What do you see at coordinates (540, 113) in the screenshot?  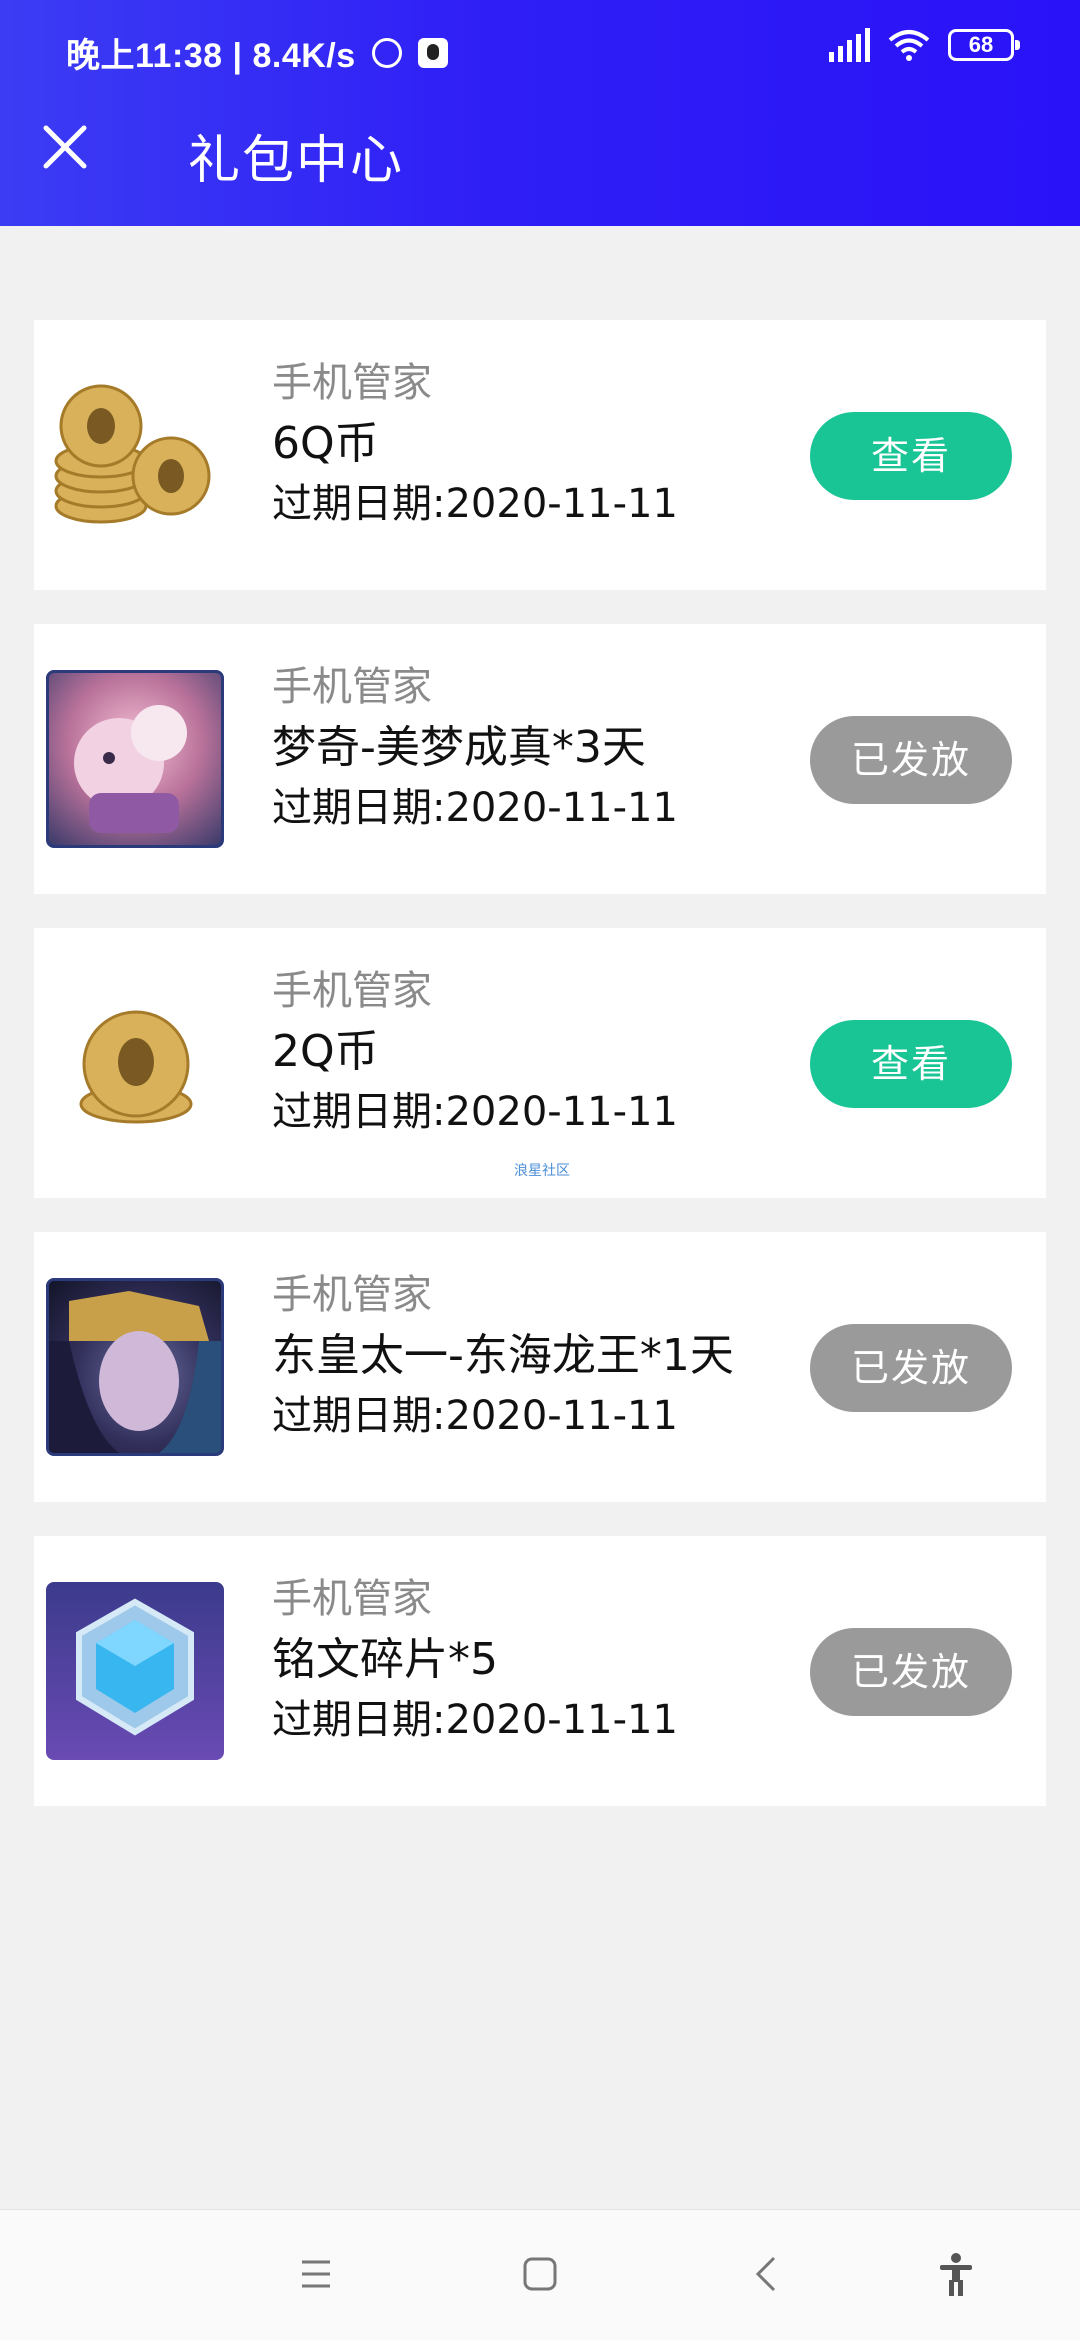 I see `app-header: 晚上11:38 | 8.4K/s 68 礼包中心` at bounding box center [540, 113].